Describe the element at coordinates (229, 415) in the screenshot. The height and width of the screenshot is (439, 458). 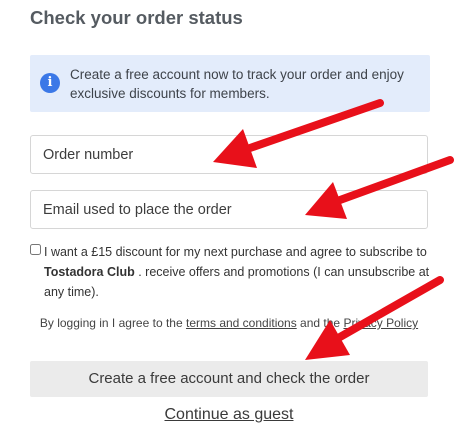
I see `continue-as-guest-link: Continue as guest` at that location.